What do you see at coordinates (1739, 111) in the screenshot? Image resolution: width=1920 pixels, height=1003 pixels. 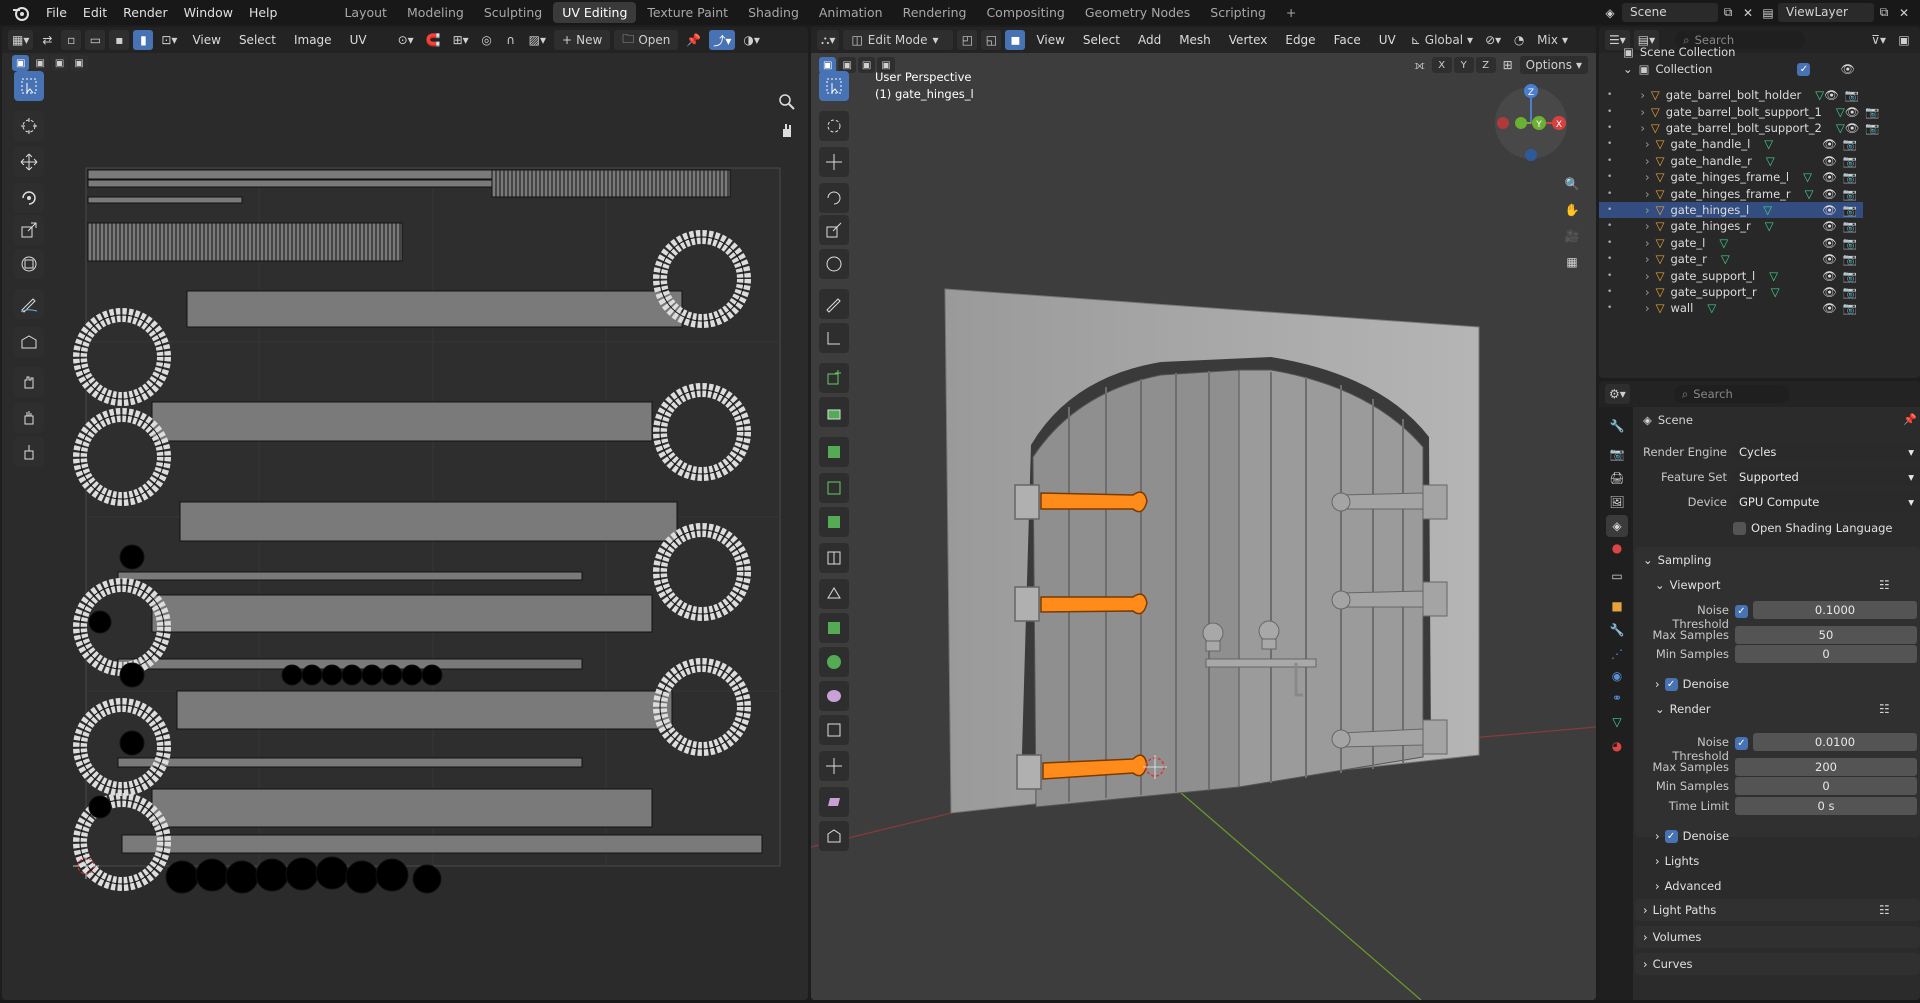 I see `outliner-item-gate-barrel-bolt-support-1: • › ▽ gate_barrel_bolt_support_1 ▽ 👁 📷` at bounding box center [1739, 111].